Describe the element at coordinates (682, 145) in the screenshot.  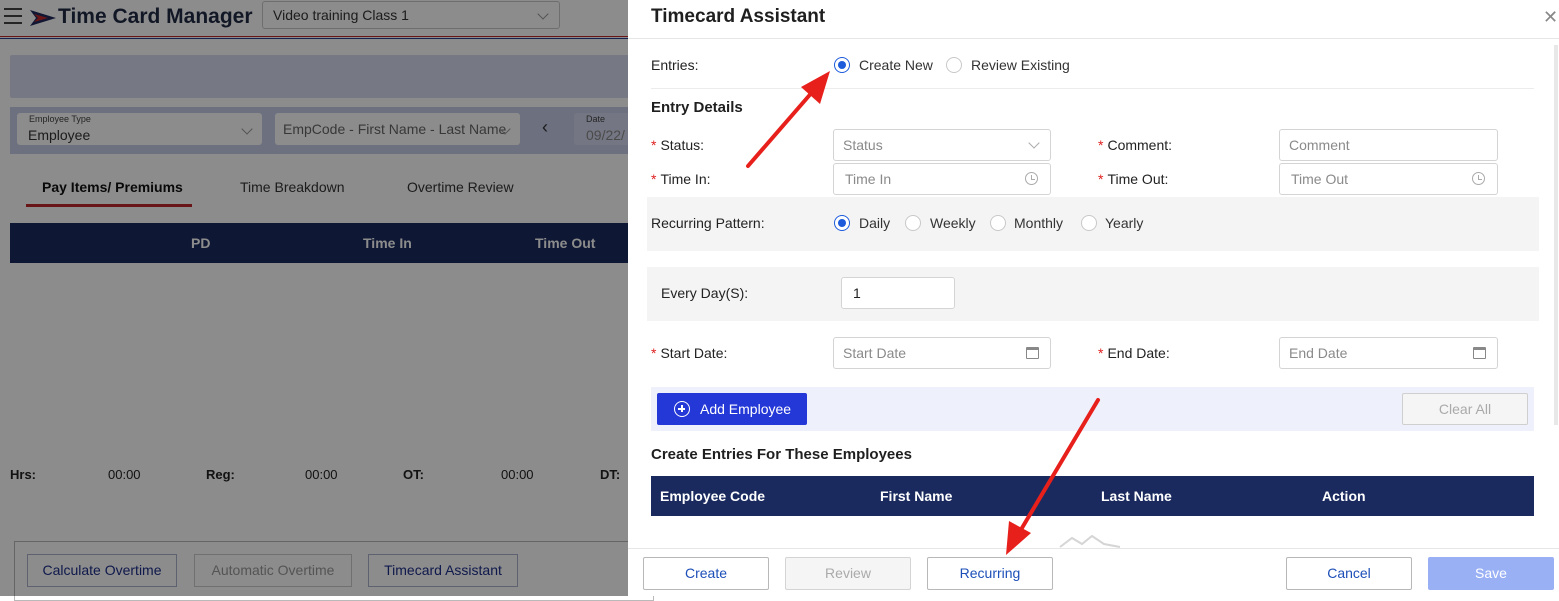
I see `status-label-text: Status:` at that location.